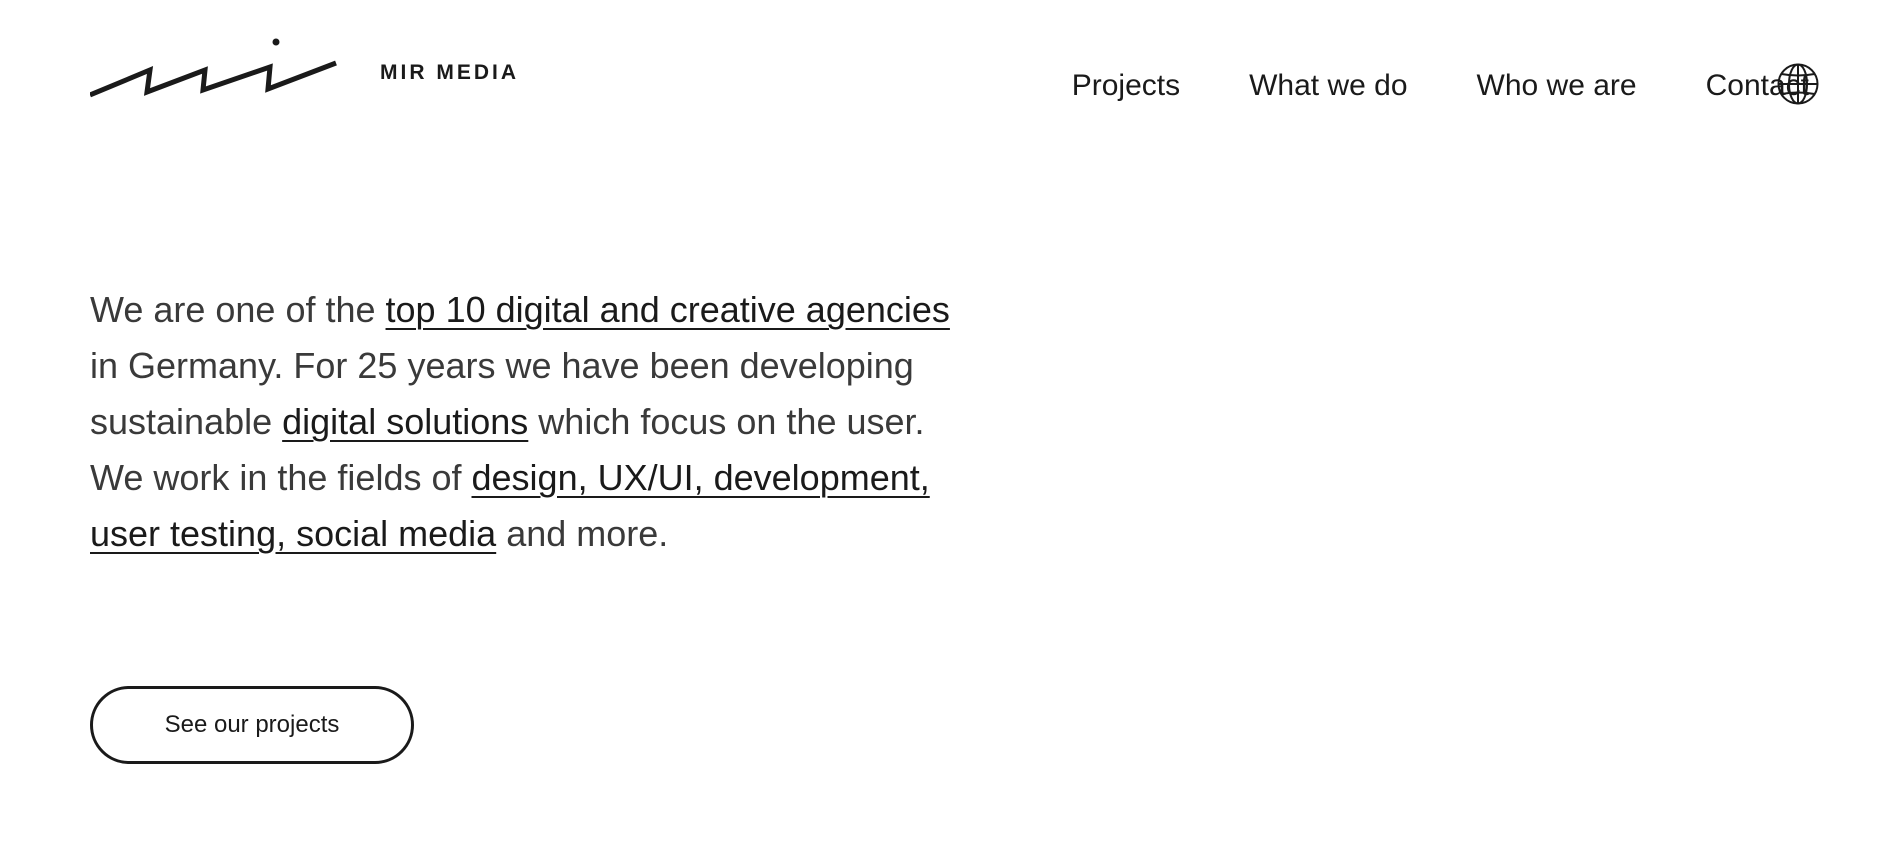  I want to click on intro-text-part: and more., so click(582, 533).